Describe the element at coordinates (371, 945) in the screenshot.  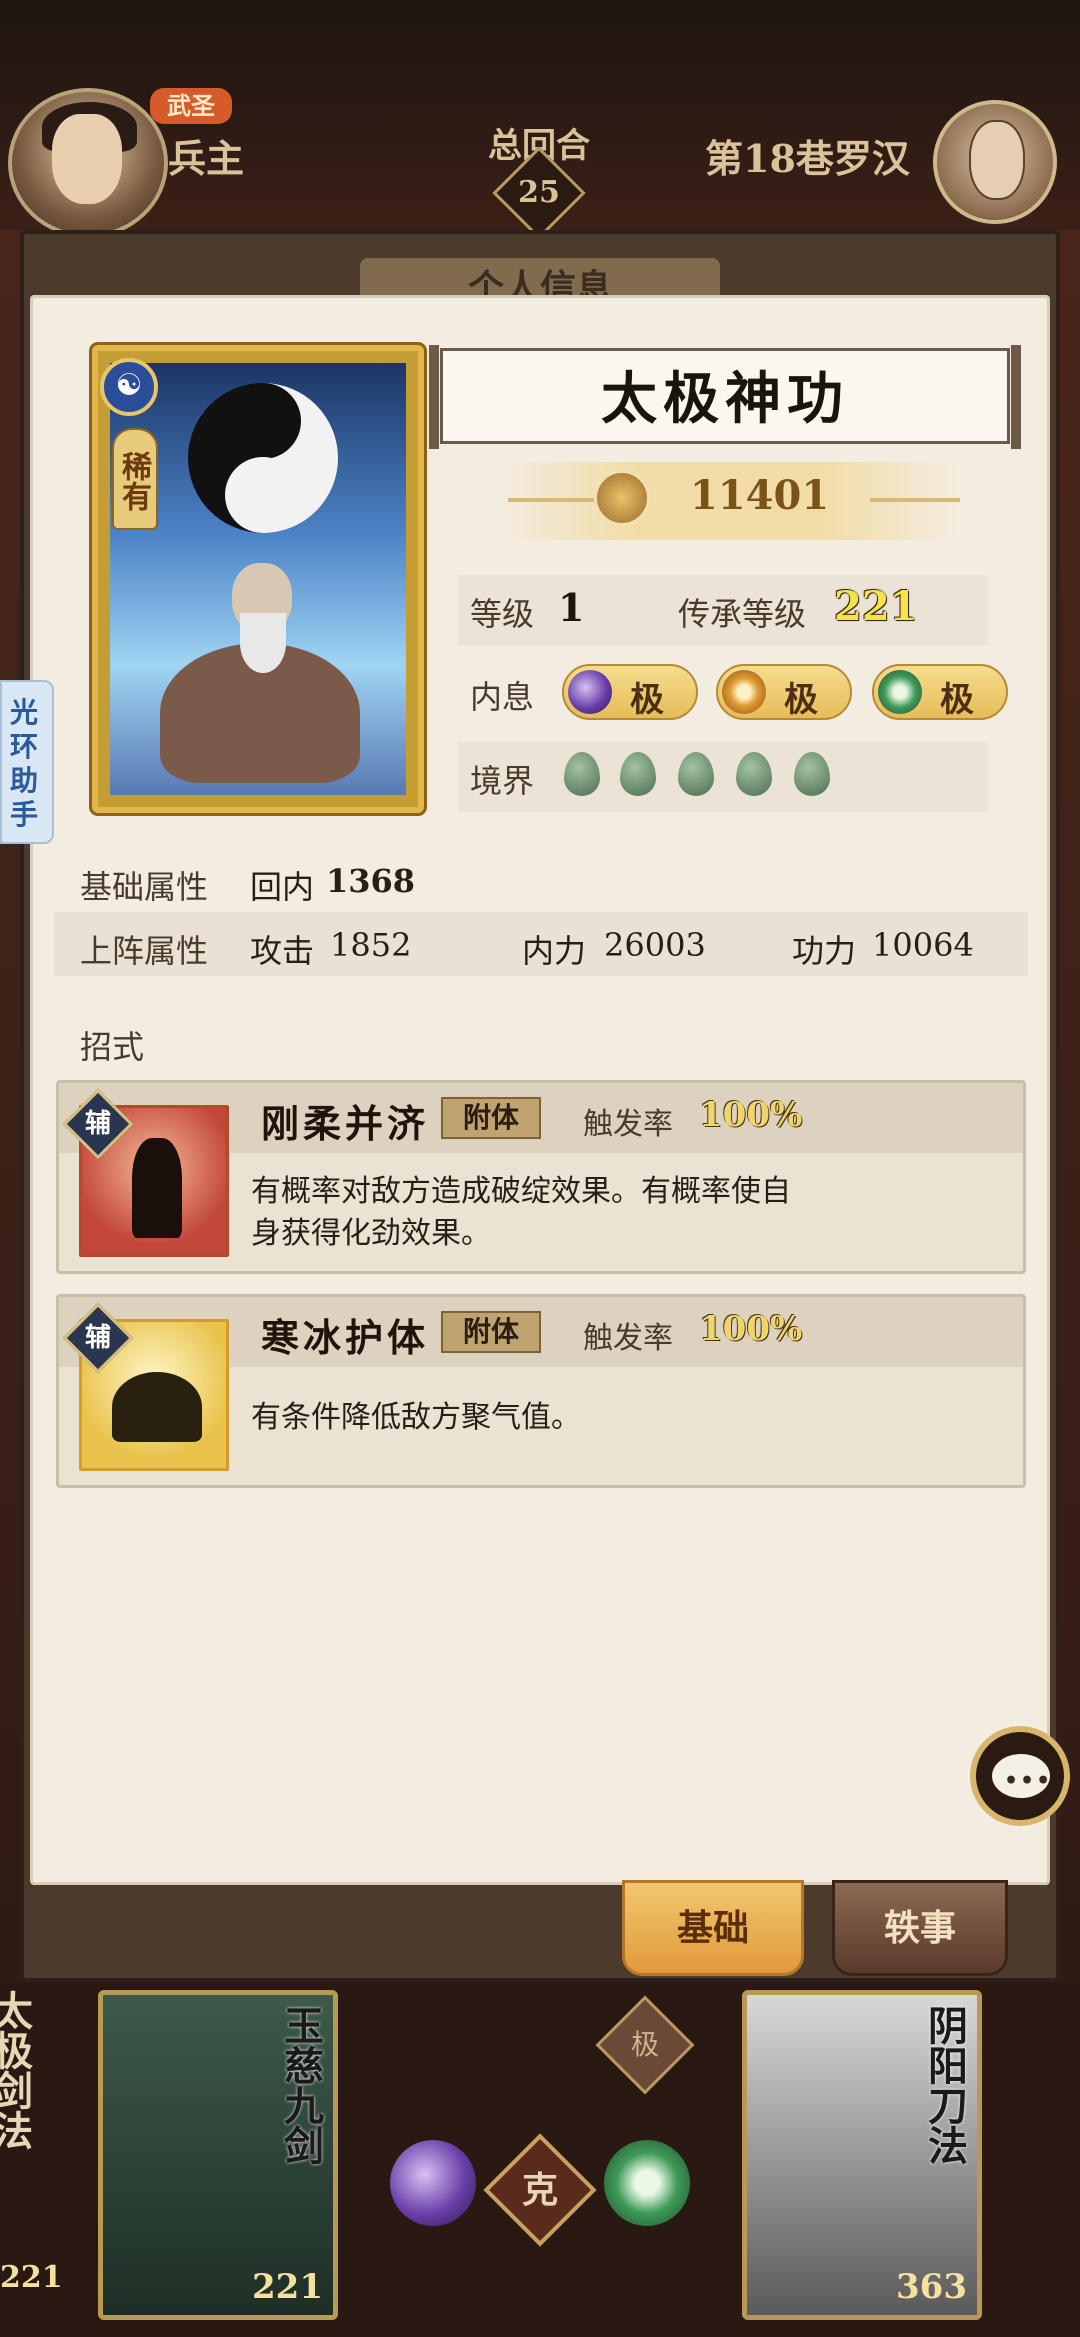
I see `attack-value: 1852` at that location.